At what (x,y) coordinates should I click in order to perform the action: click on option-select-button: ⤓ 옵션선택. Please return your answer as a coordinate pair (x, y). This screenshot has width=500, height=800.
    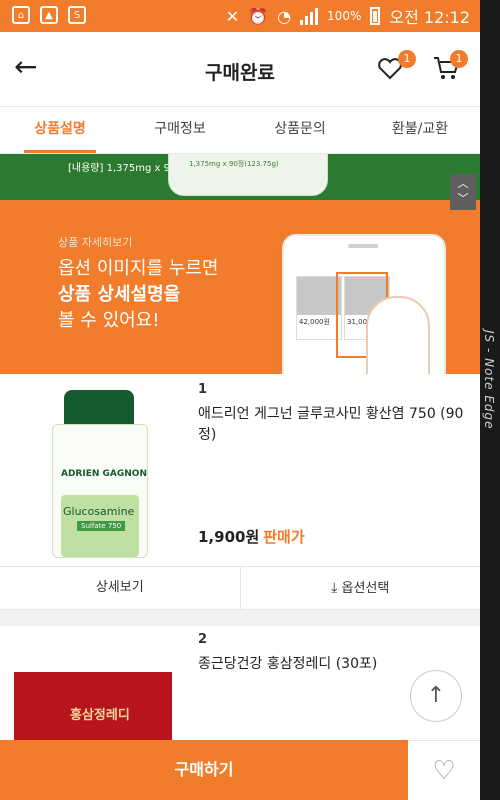
    Looking at the image, I should click on (360, 588).